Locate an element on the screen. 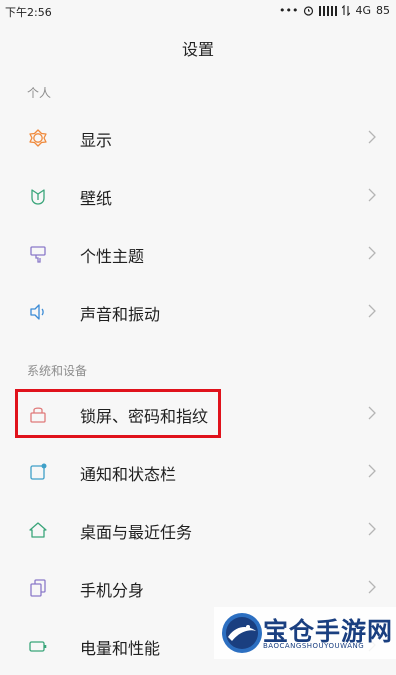 Image resolution: width=396 pixels, height=675 pixels. network-type: 4G is located at coordinates (363, 10).